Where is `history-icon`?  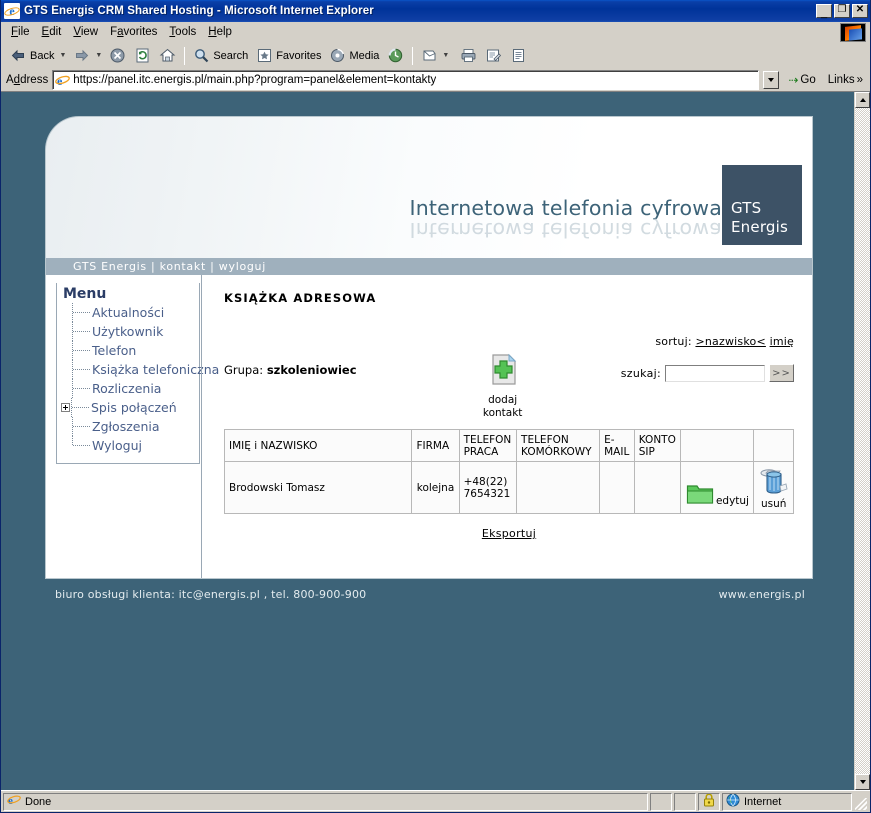 history-icon is located at coordinates (395, 55).